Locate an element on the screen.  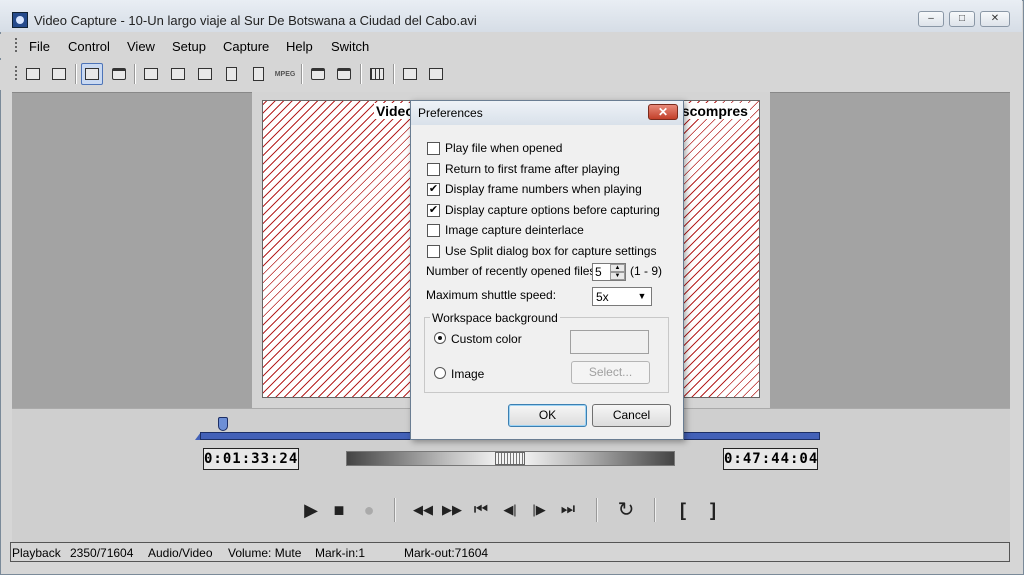
capture-save-icon is located at coordinates (344, 74).